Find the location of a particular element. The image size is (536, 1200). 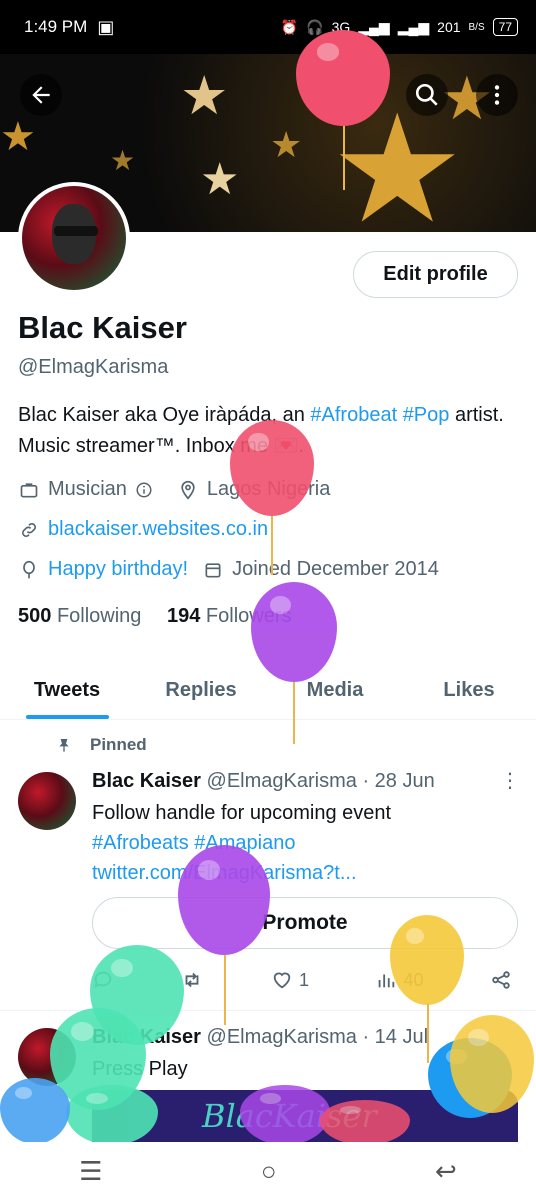

alarm-icon: ⏰ is located at coordinates (289, 26).